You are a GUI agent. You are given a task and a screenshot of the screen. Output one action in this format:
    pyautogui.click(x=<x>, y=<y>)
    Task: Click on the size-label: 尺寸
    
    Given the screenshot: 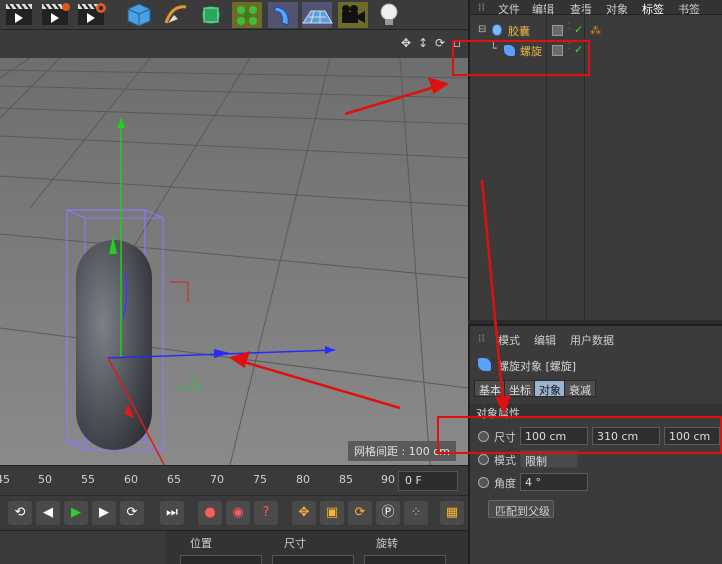 What is the action you would take?
    pyautogui.click(x=505, y=437)
    